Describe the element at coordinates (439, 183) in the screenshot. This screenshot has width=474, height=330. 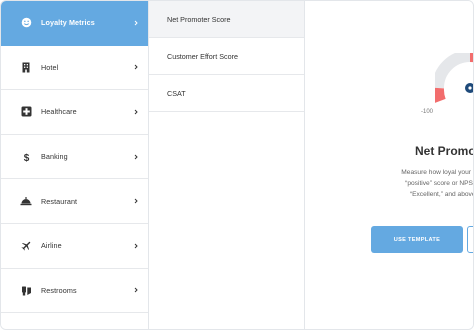
I see `description-line: “positive” score or NPS above 0 is` at that location.